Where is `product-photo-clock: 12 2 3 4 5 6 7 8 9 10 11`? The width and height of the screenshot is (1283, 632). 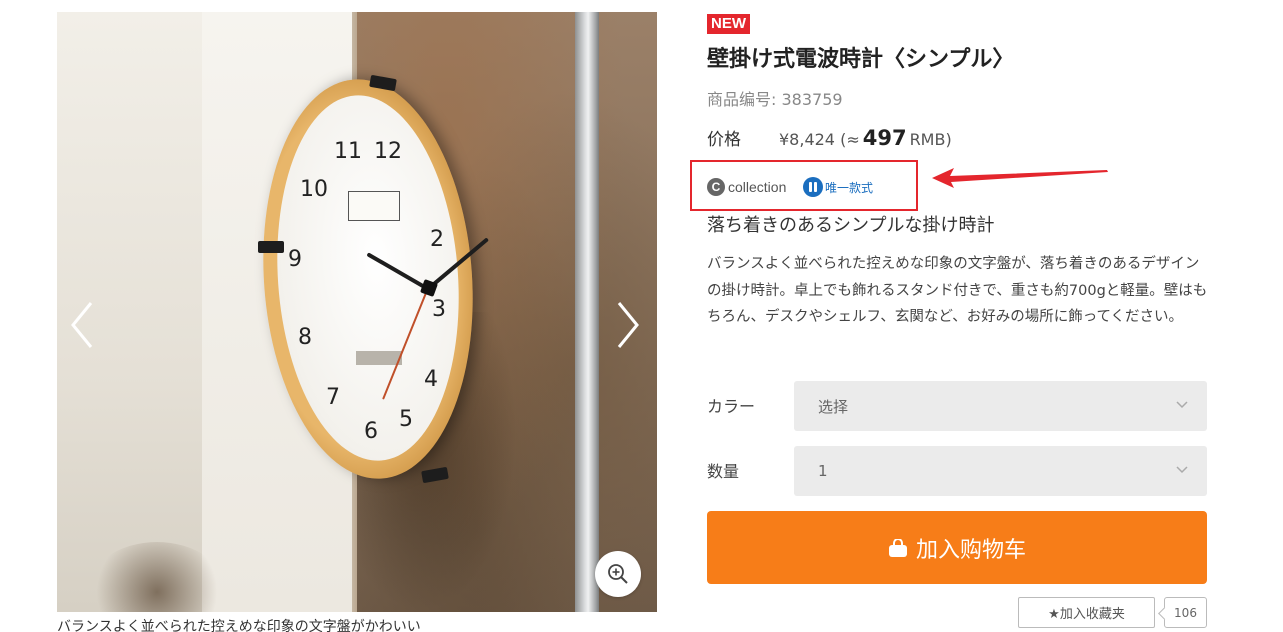 product-photo-clock: 12 2 3 4 5 6 7 8 9 10 11 is located at coordinates (370, 279).